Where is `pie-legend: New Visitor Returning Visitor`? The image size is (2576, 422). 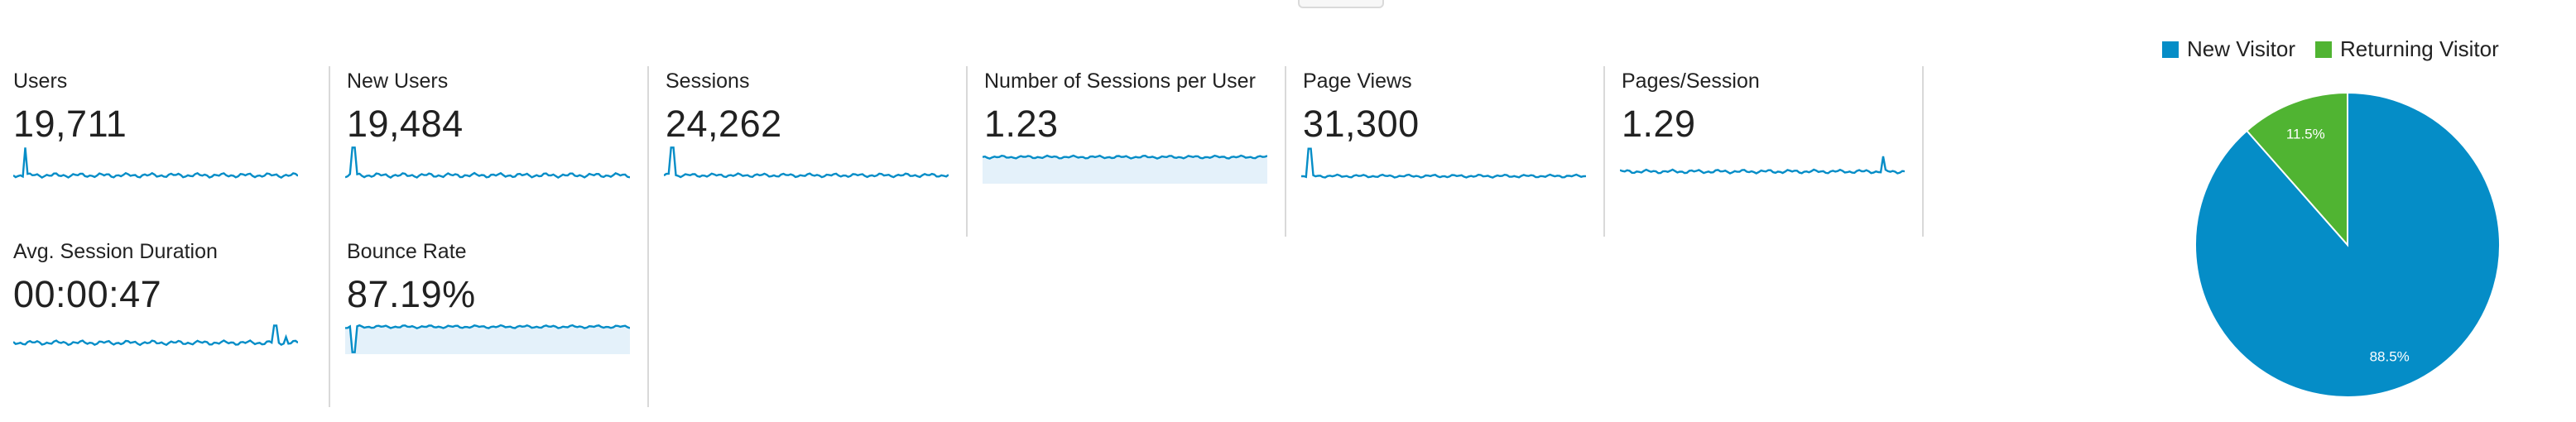 pie-legend: New Visitor Returning Visitor is located at coordinates (2340, 49).